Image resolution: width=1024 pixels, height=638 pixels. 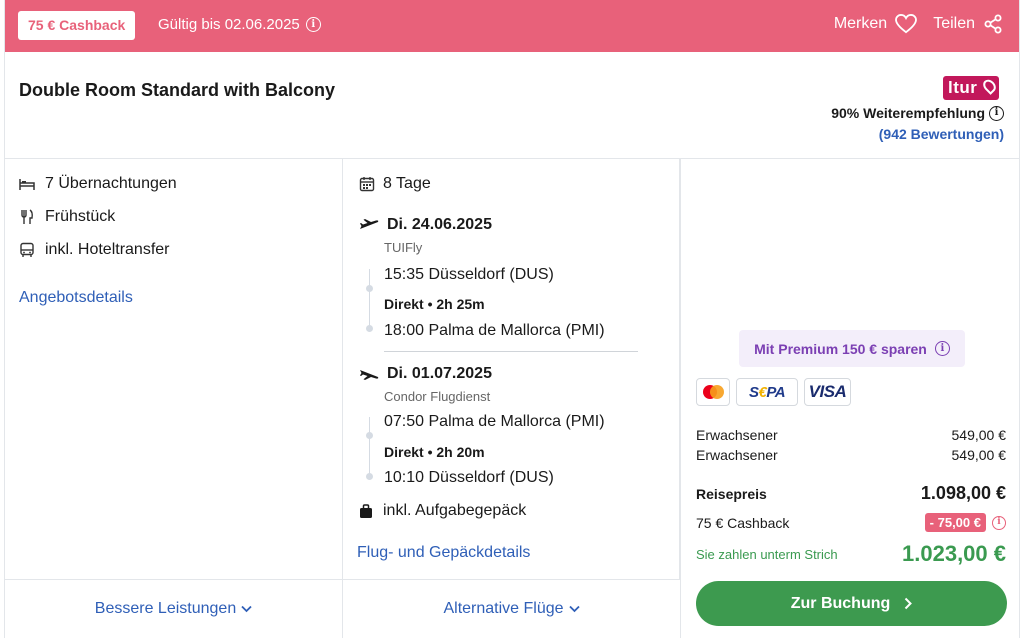 I want to click on feature-transfer: inkl. Hoteltransfer, so click(x=94, y=250).